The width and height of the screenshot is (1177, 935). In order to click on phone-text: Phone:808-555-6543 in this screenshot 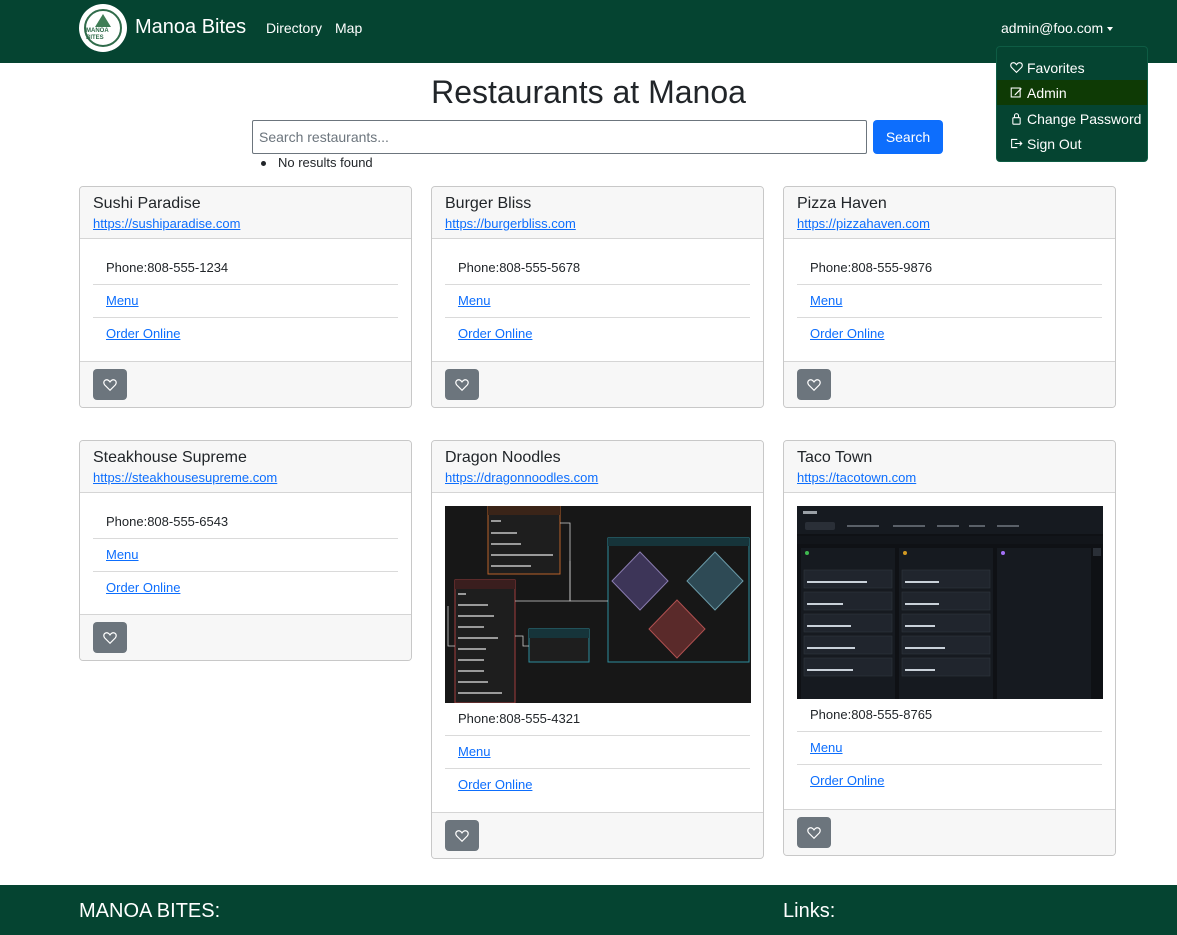, I will do `click(167, 521)`.